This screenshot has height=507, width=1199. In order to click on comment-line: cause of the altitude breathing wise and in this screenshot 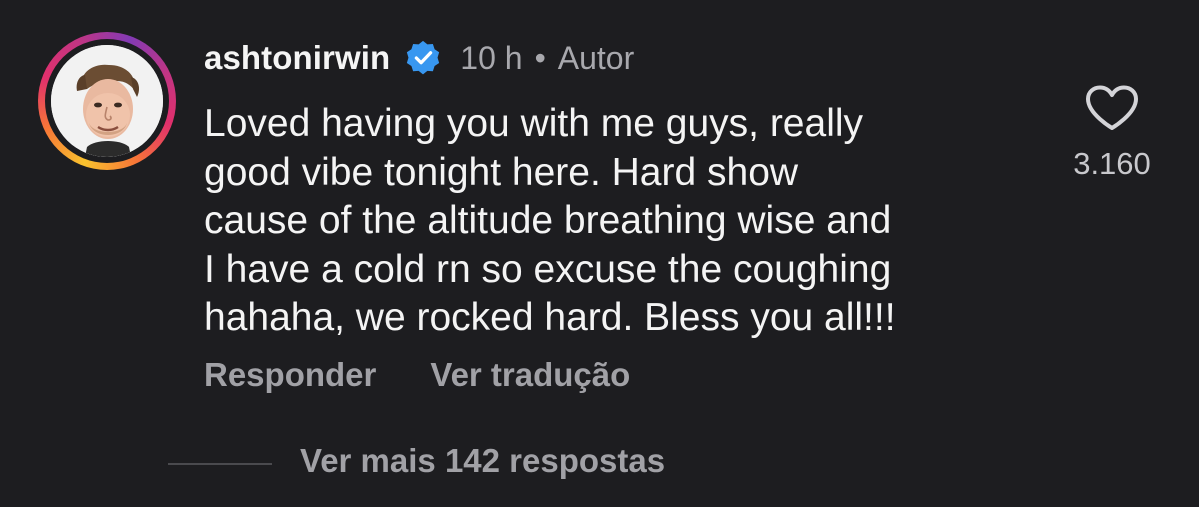, I will do `click(548, 220)`.